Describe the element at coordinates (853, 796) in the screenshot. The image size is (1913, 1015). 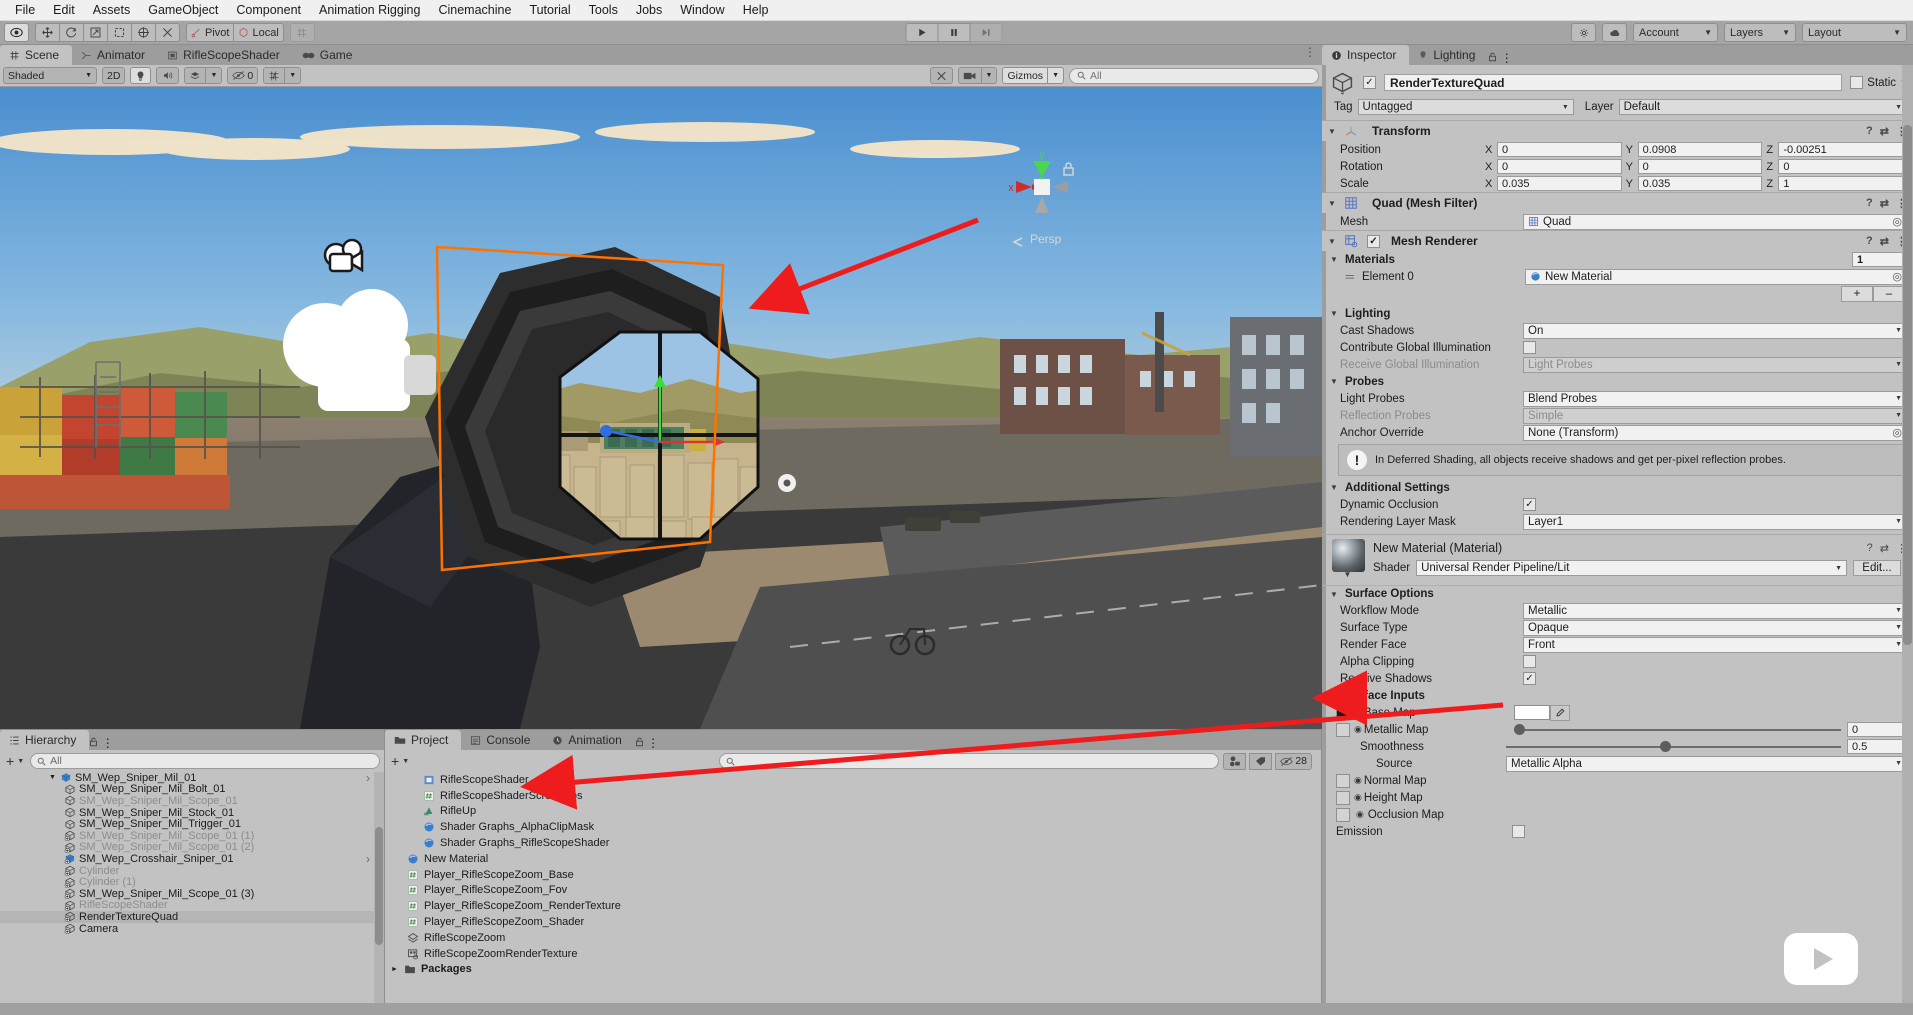
I see `project-item: RifleScopeShaderScreenPos` at that location.